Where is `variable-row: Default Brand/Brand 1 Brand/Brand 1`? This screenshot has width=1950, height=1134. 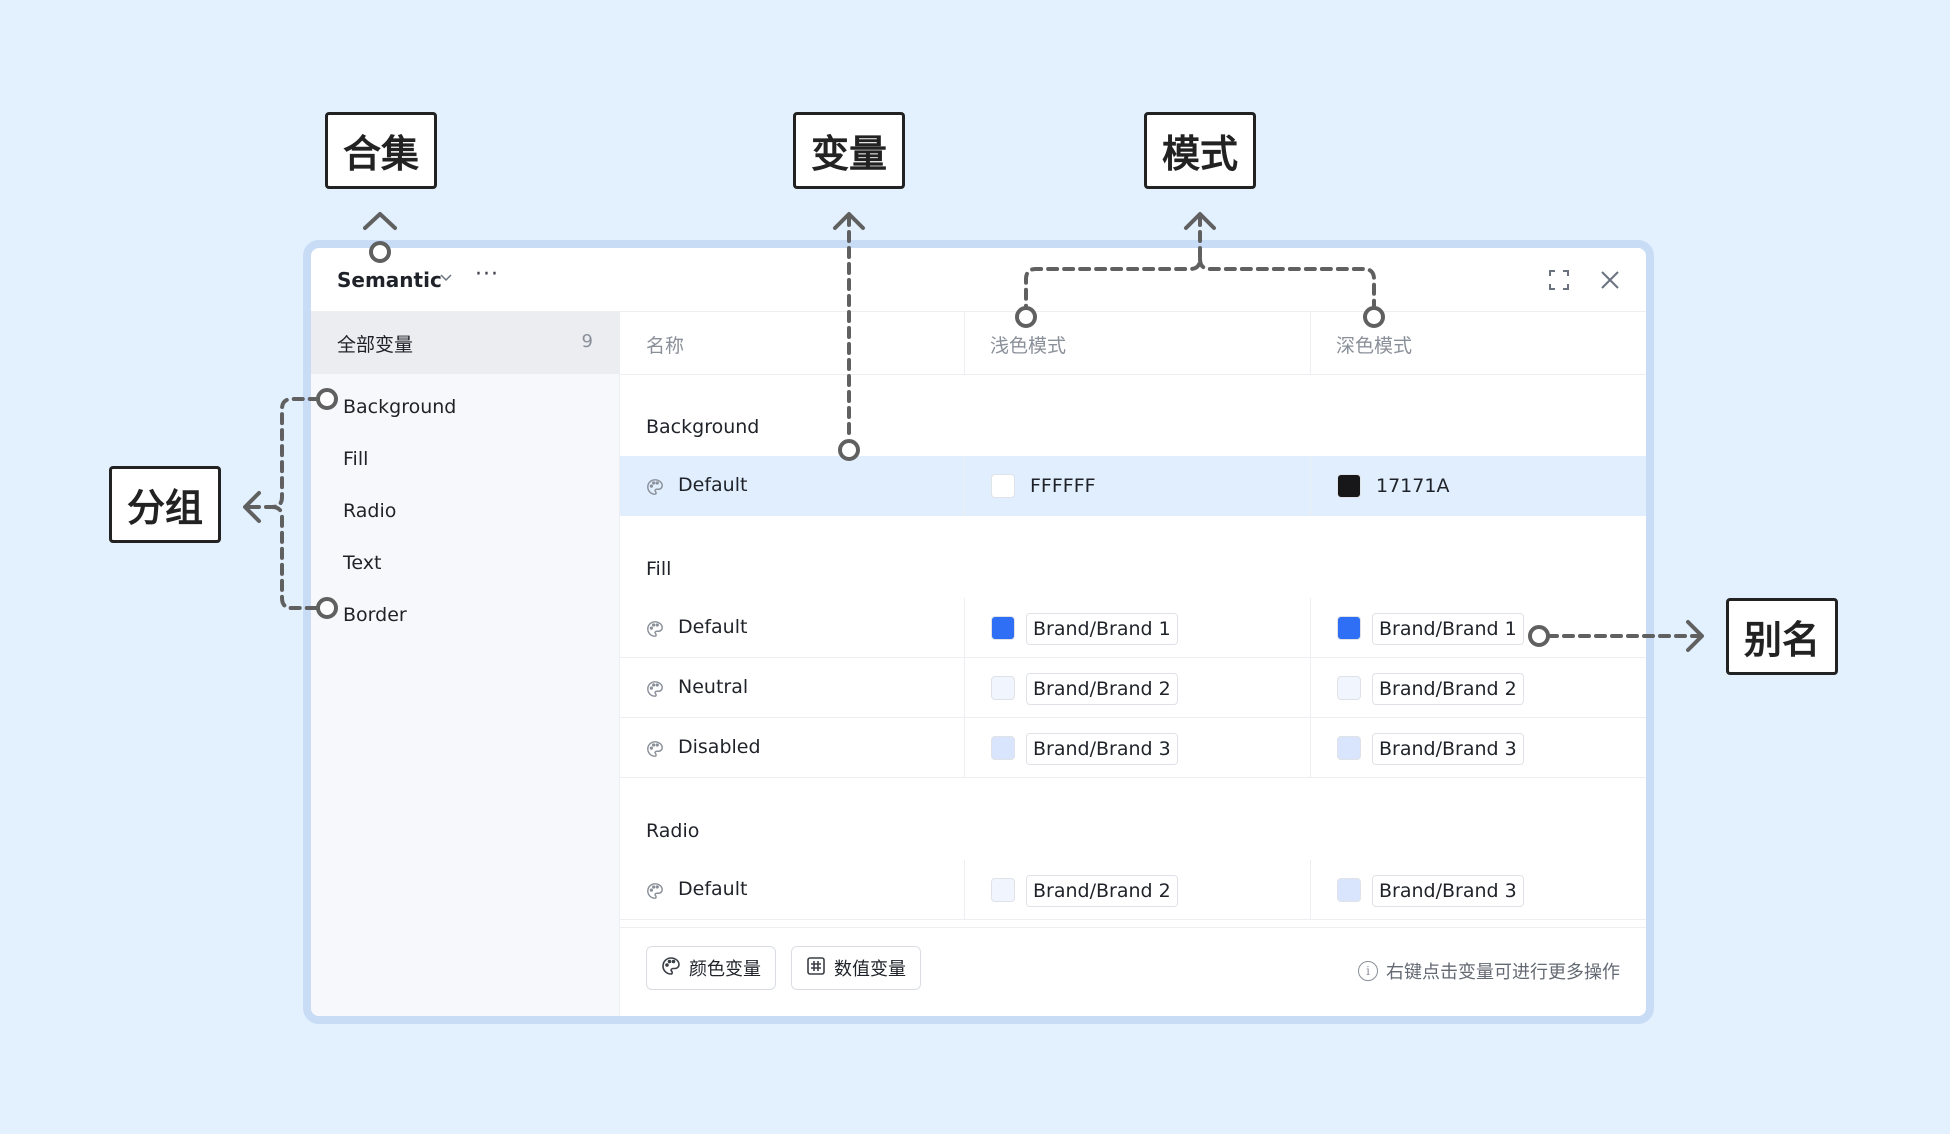
variable-row: Default Brand/Brand 1 Brand/Brand 1 is located at coordinates (1133, 628).